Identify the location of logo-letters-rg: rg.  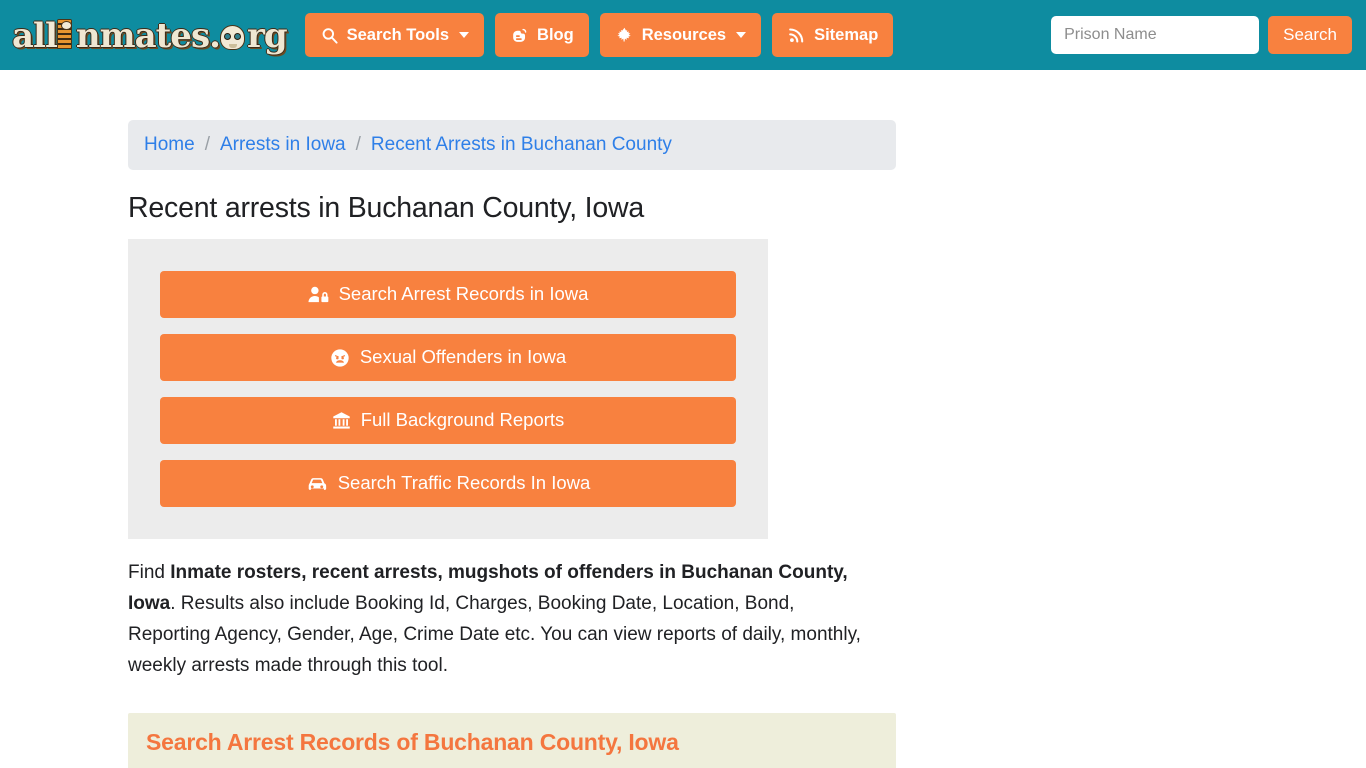
(267, 36).